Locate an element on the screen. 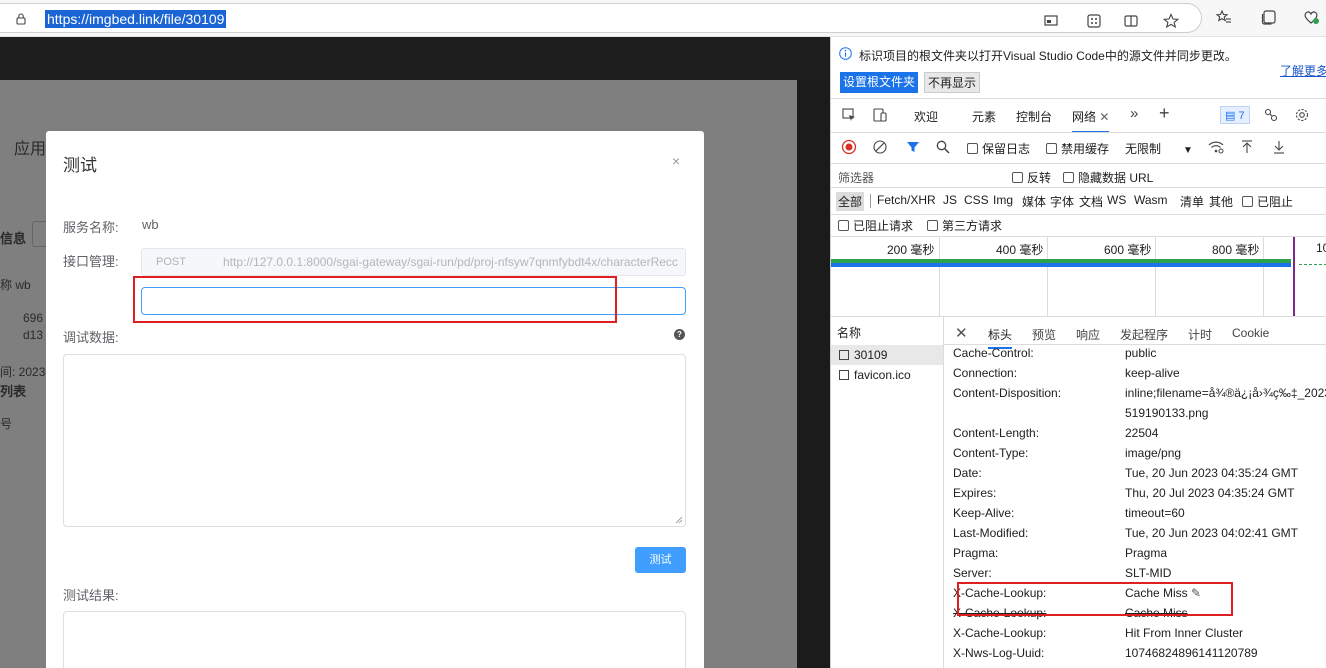  document-icon is located at coordinates (844, 355).